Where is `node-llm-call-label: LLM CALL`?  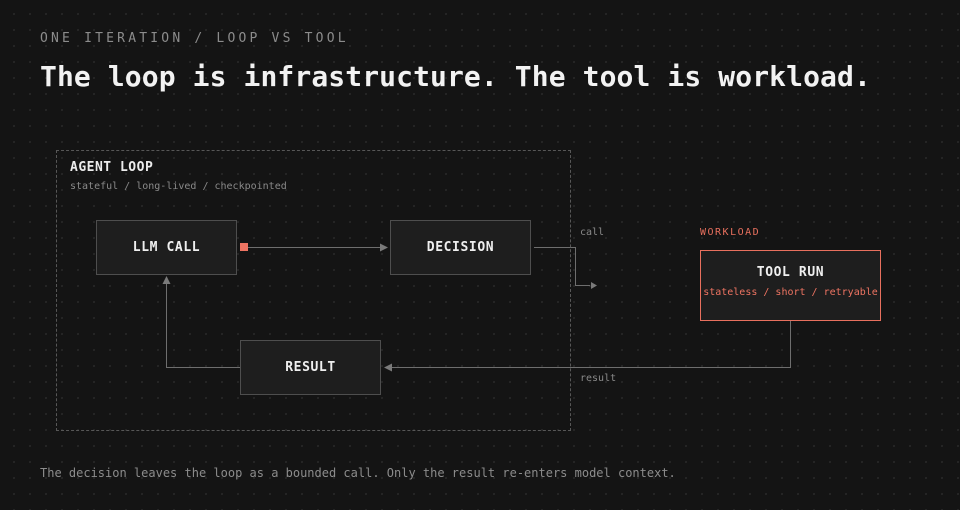
node-llm-call-label: LLM CALL is located at coordinates (166, 247).